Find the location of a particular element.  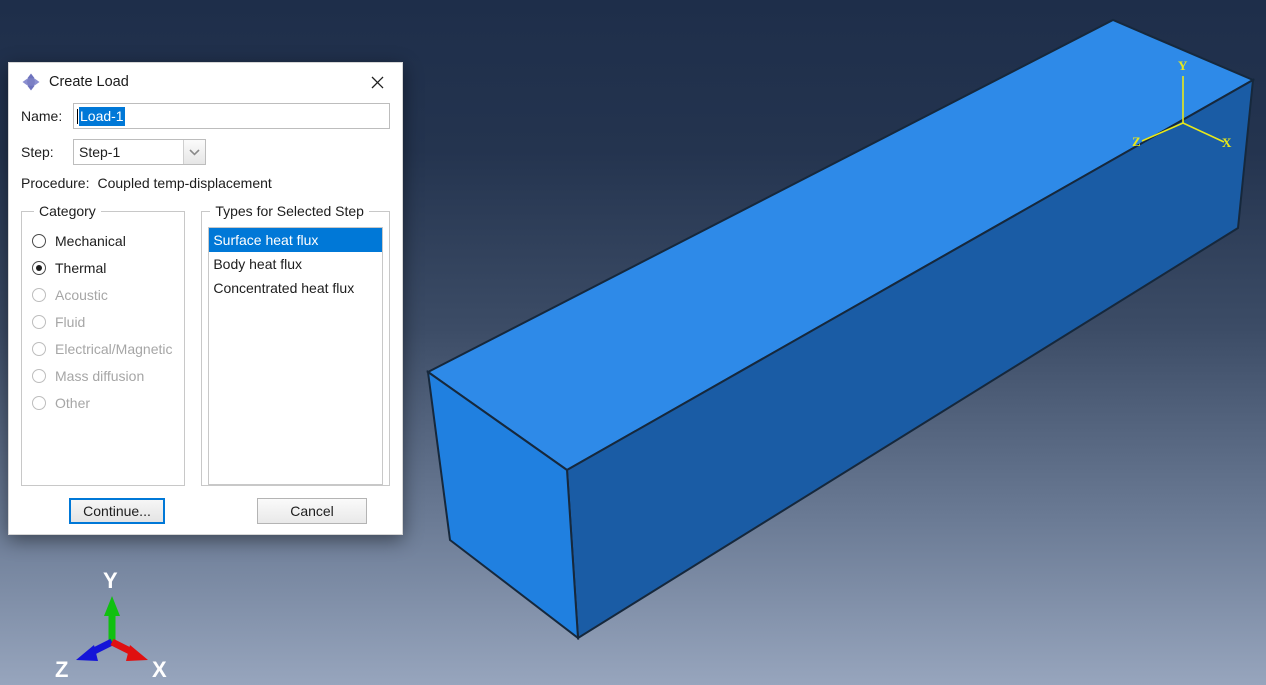

step-row: Step: Step-1 is located at coordinates (205, 152).